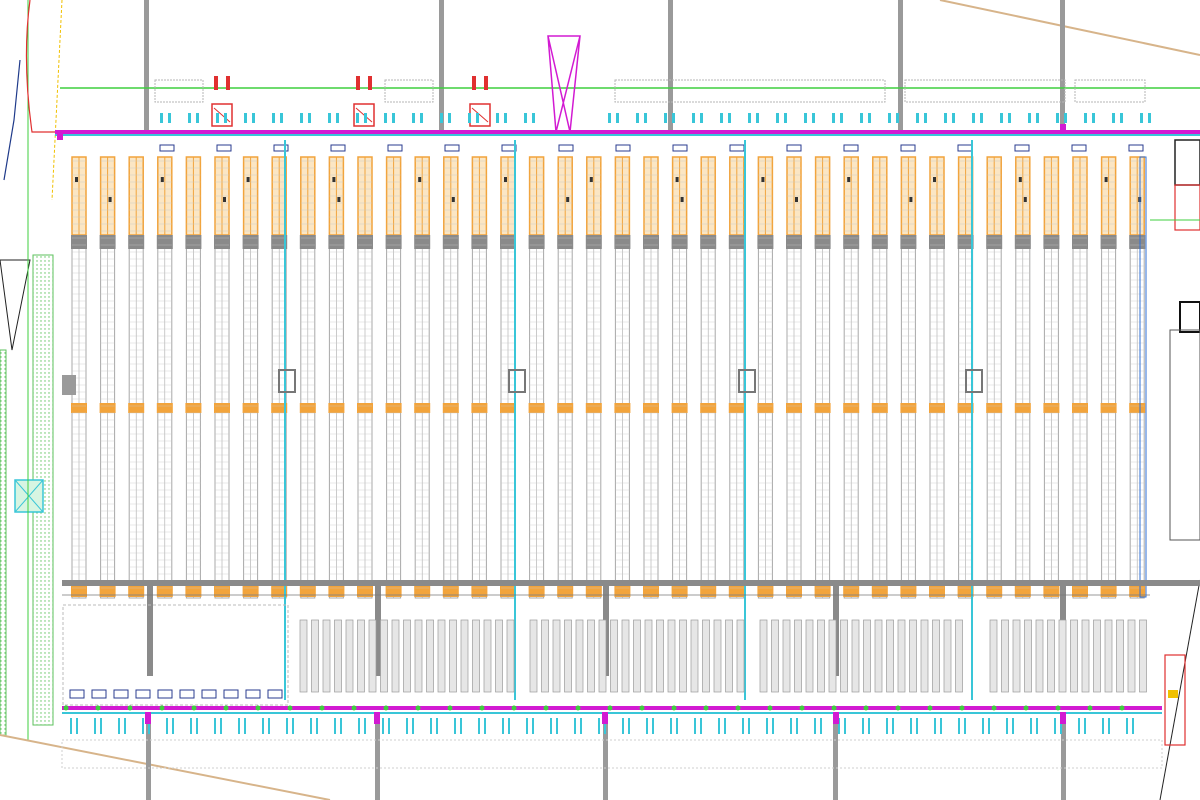 This screenshot has width=1200, height=800. What do you see at coordinates (31, 370) in the screenshot?
I see `landscape-strip` at bounding box center [31, 370].